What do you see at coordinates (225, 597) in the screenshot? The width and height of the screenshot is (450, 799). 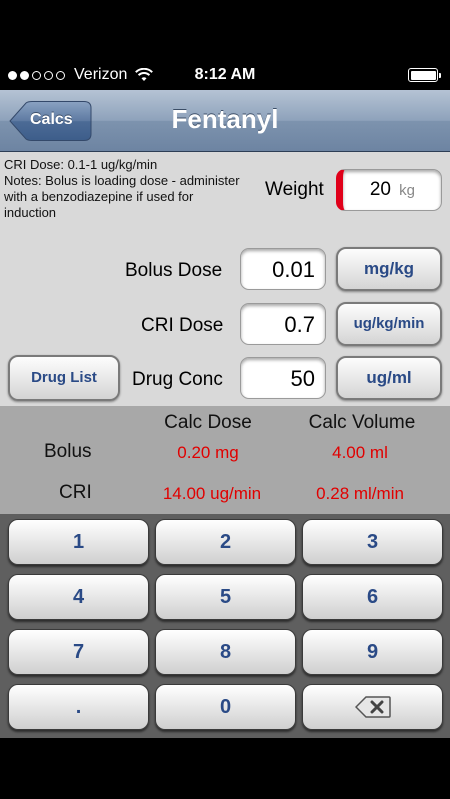 I see `key-5: 5` at bounding box center [225, 597].